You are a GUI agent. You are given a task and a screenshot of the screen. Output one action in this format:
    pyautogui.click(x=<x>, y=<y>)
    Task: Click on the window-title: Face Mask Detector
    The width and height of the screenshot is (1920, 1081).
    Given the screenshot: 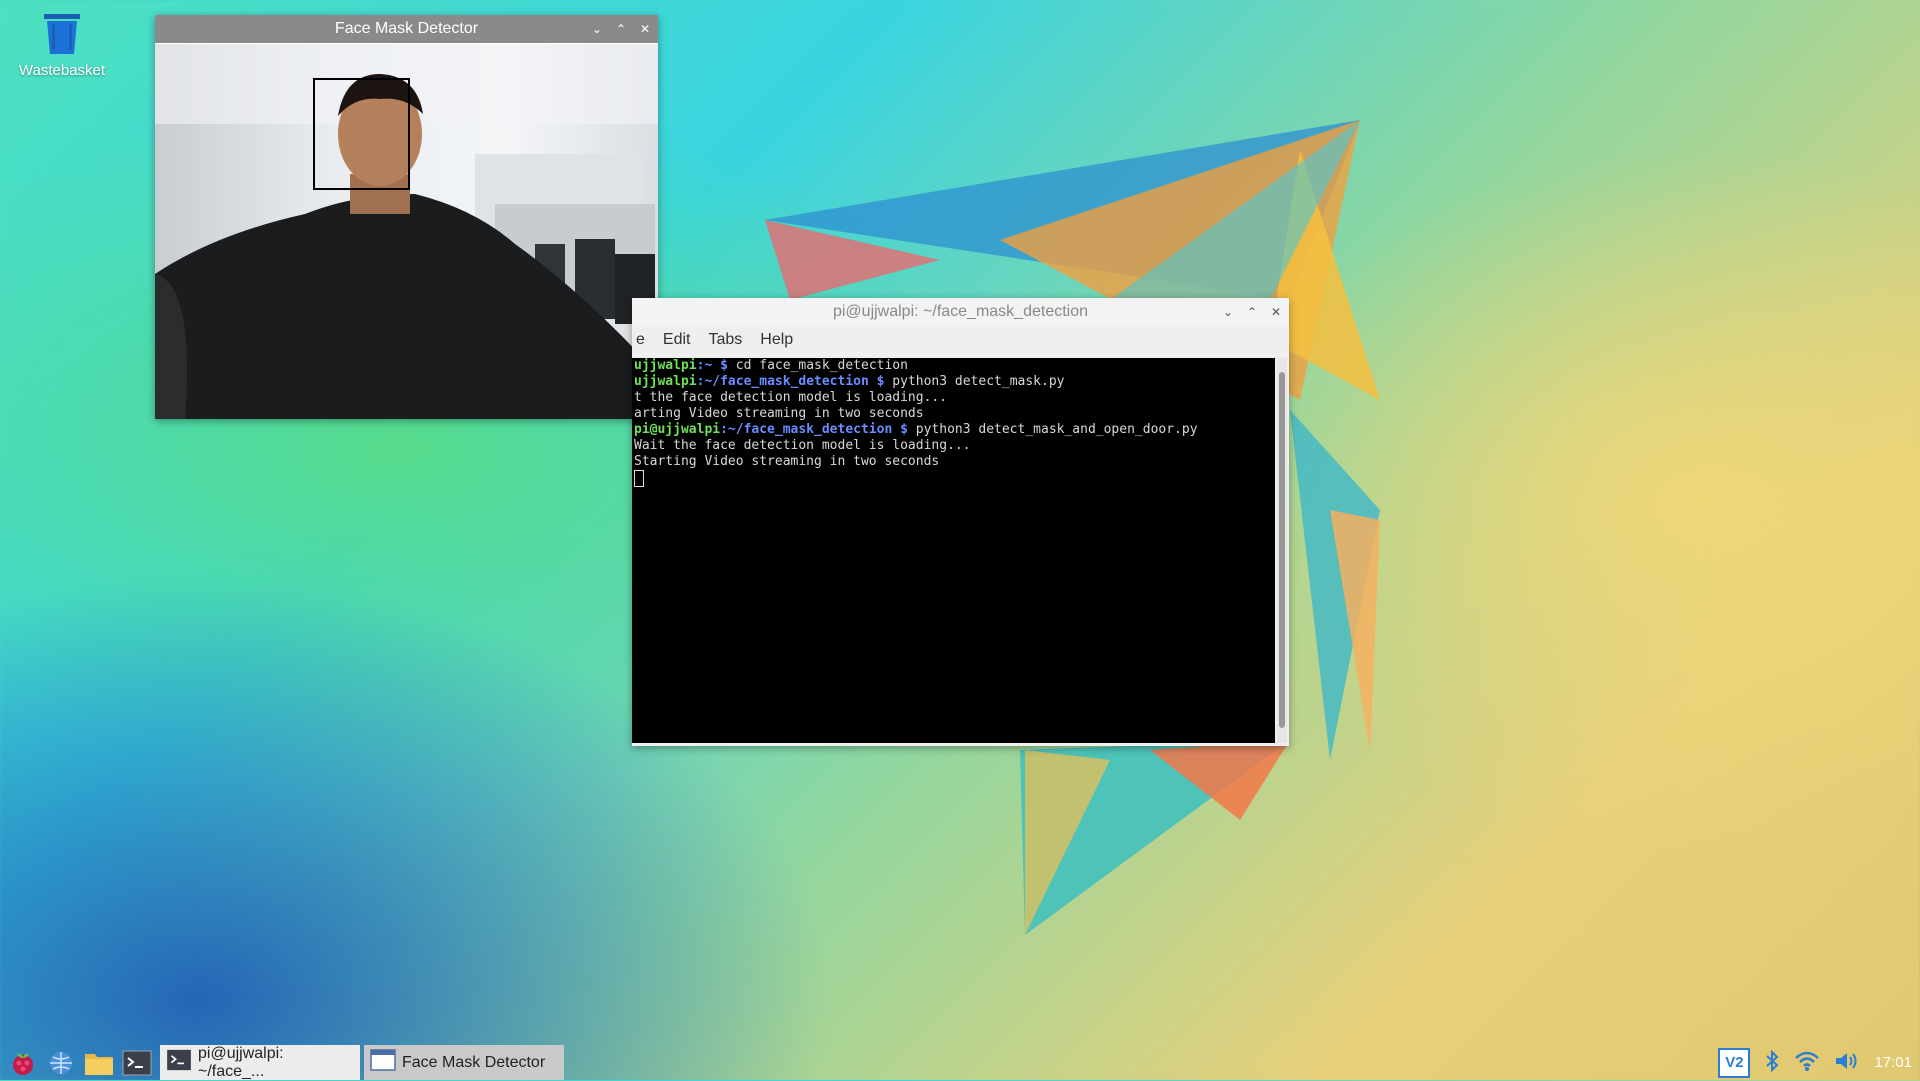 What is the action you would take?
    pyautogui.click(x=406, y=28)
    